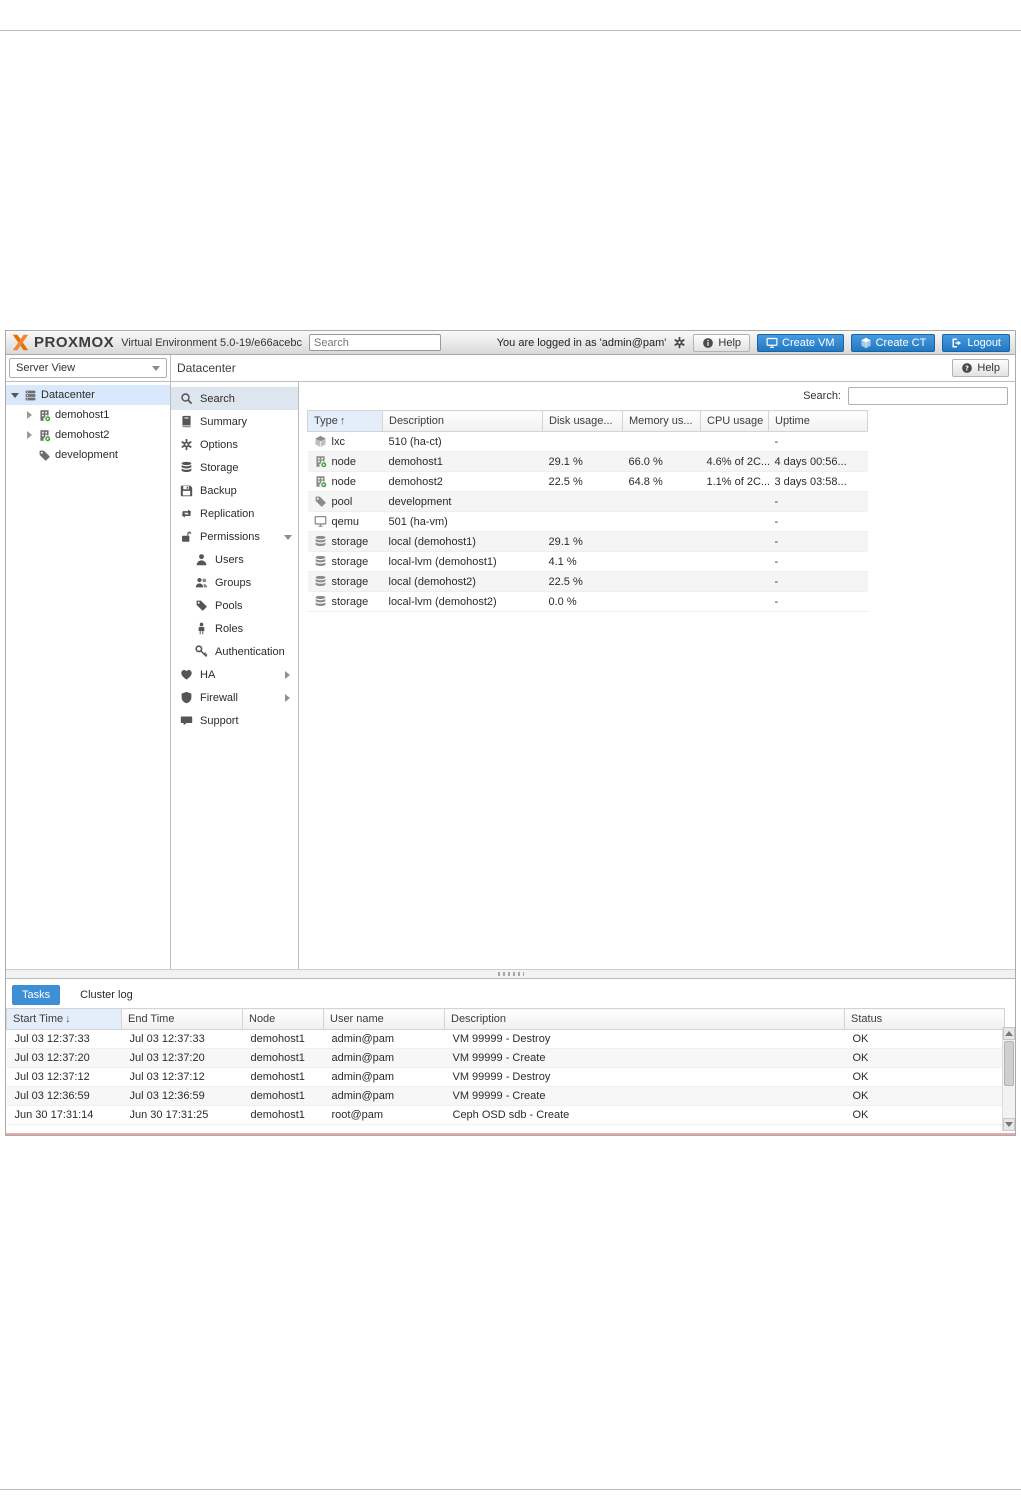 The width and height of the screenshot is (1021, 1504). I want to click on horizontal-splitter, so click(510, 973).